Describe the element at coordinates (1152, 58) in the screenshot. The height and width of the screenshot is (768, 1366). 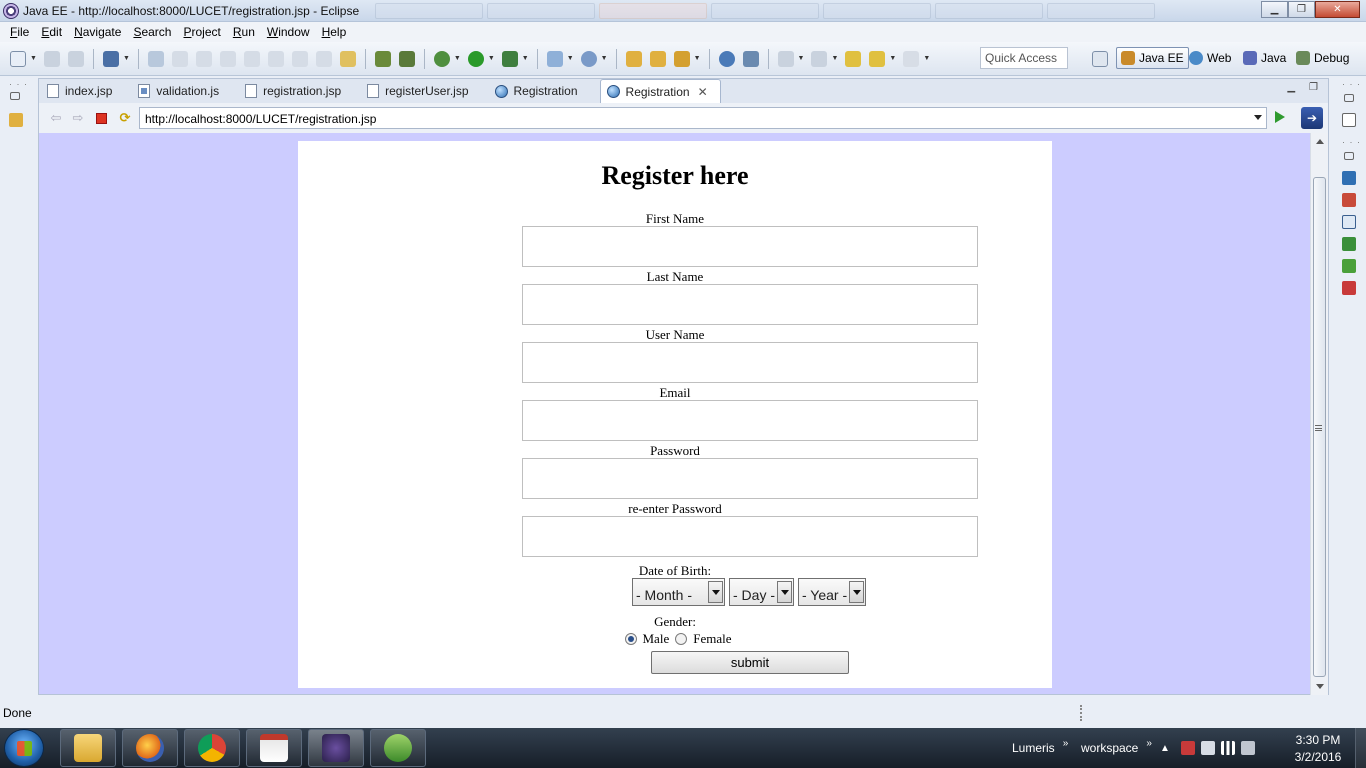
I see `perspective-java-ee: Java EE` at that location.